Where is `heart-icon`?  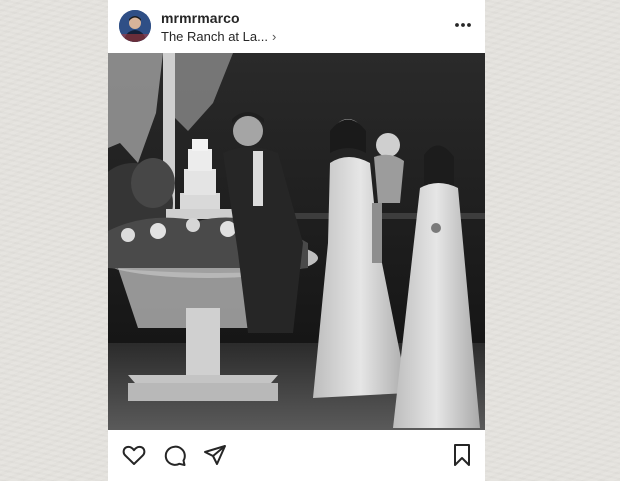 heart-icon is located at coordinates (134, 455).